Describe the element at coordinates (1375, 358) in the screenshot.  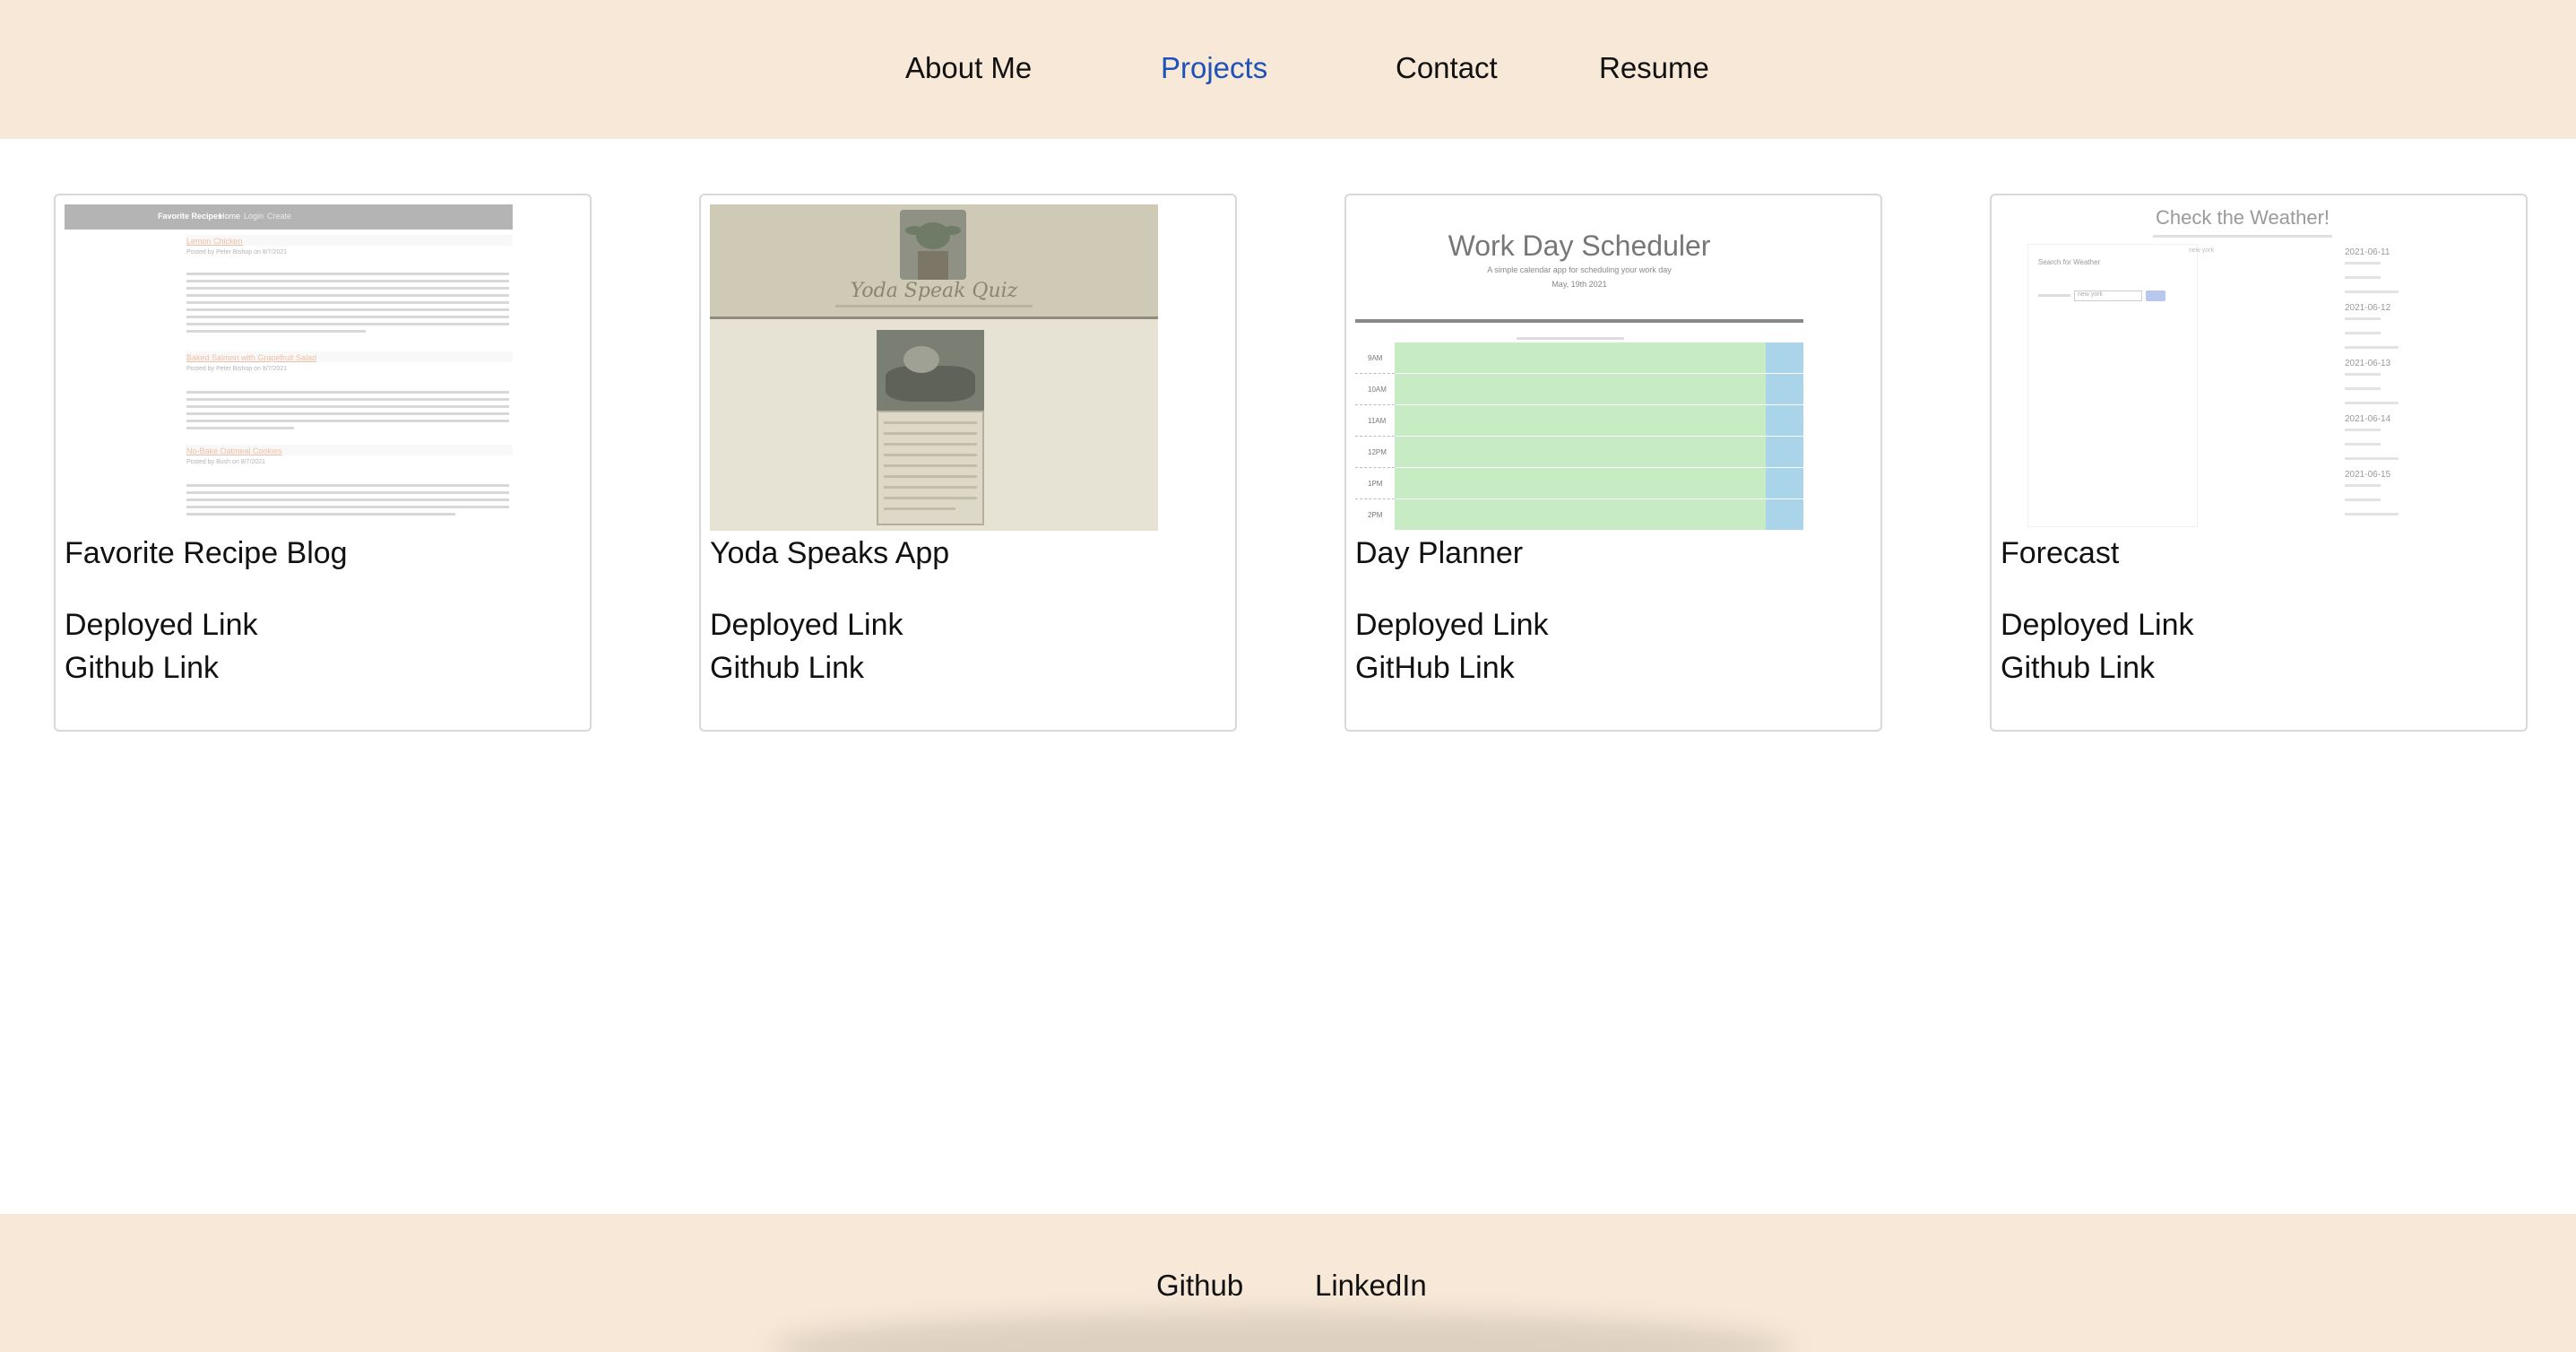
I see `hour-label: 9AM` at that location.